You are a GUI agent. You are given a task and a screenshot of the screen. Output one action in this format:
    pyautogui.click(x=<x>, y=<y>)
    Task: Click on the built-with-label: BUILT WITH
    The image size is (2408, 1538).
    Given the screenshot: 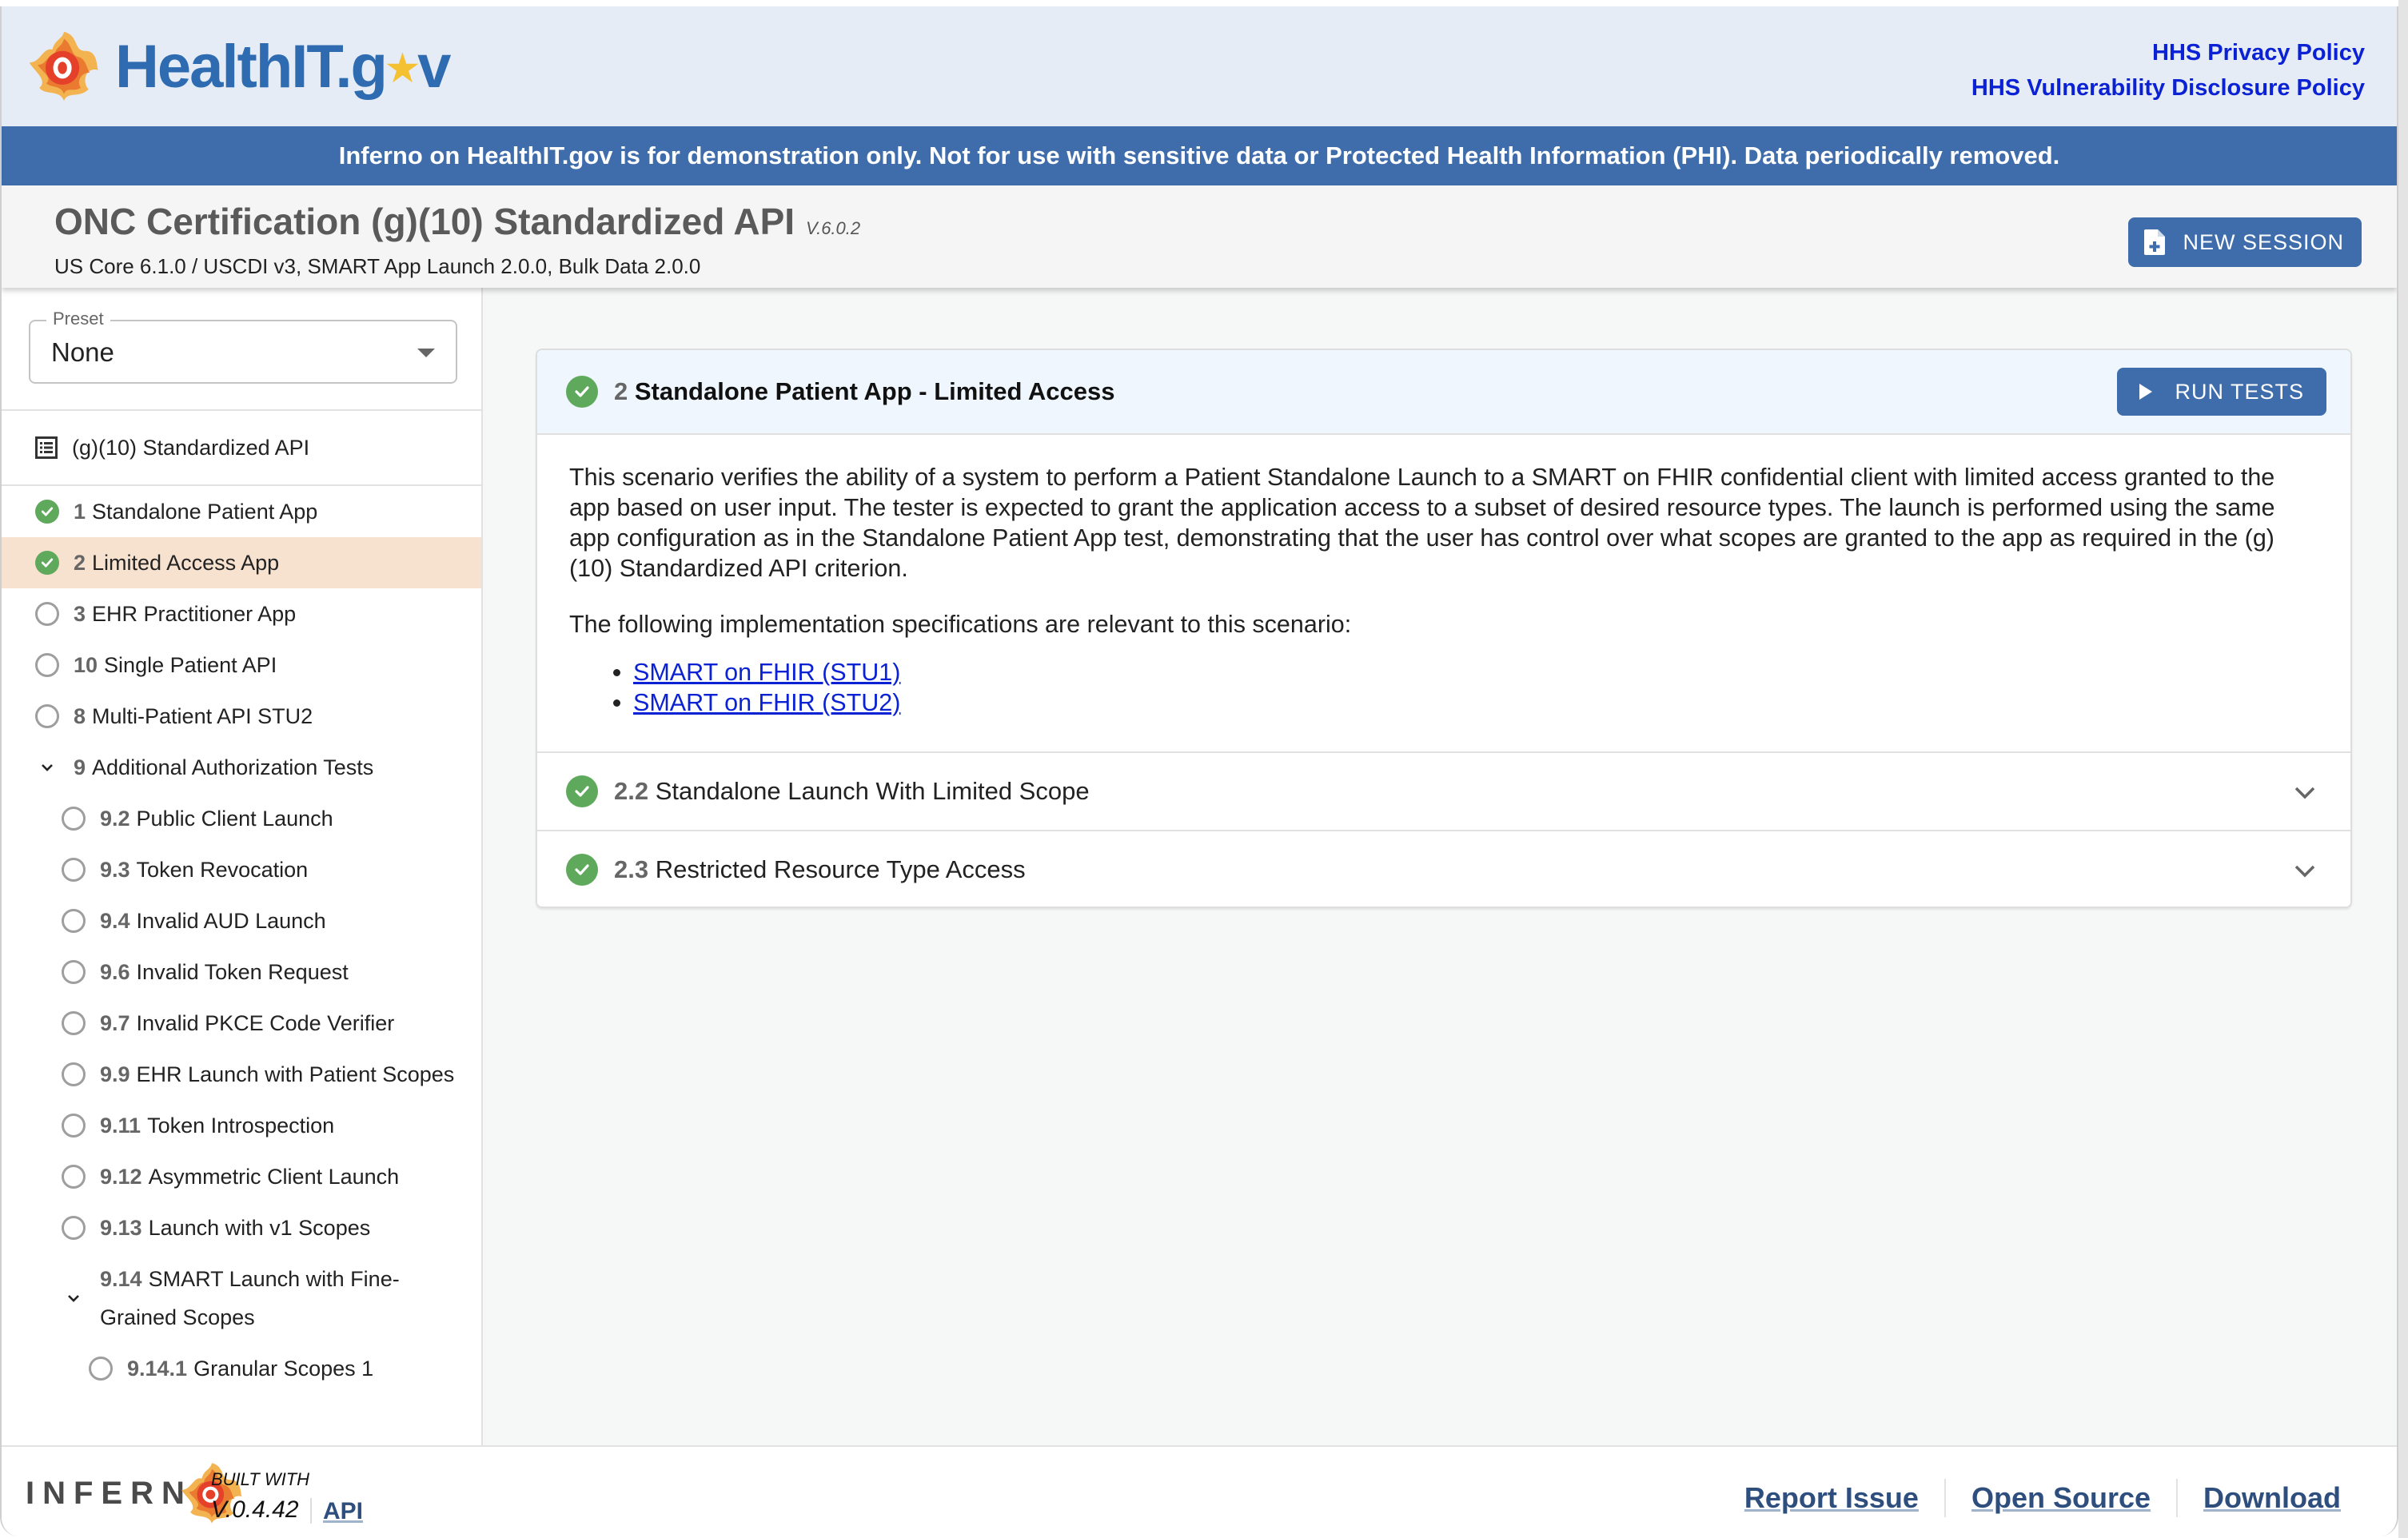 What is the action you would take?
    pyautogui.click(x=260, y=1479)
    